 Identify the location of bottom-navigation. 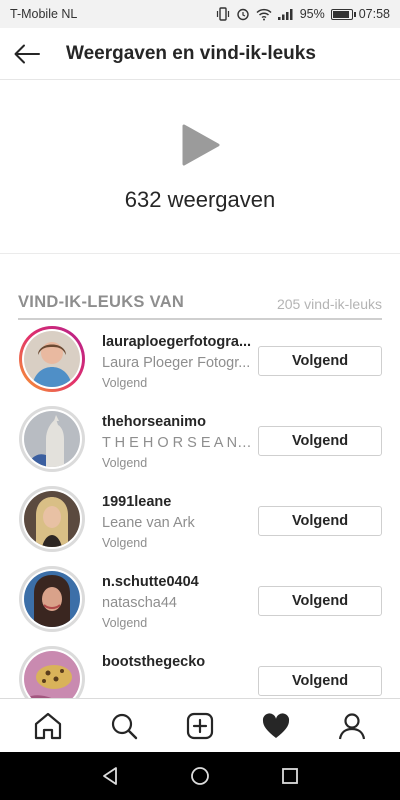
(200, 725).